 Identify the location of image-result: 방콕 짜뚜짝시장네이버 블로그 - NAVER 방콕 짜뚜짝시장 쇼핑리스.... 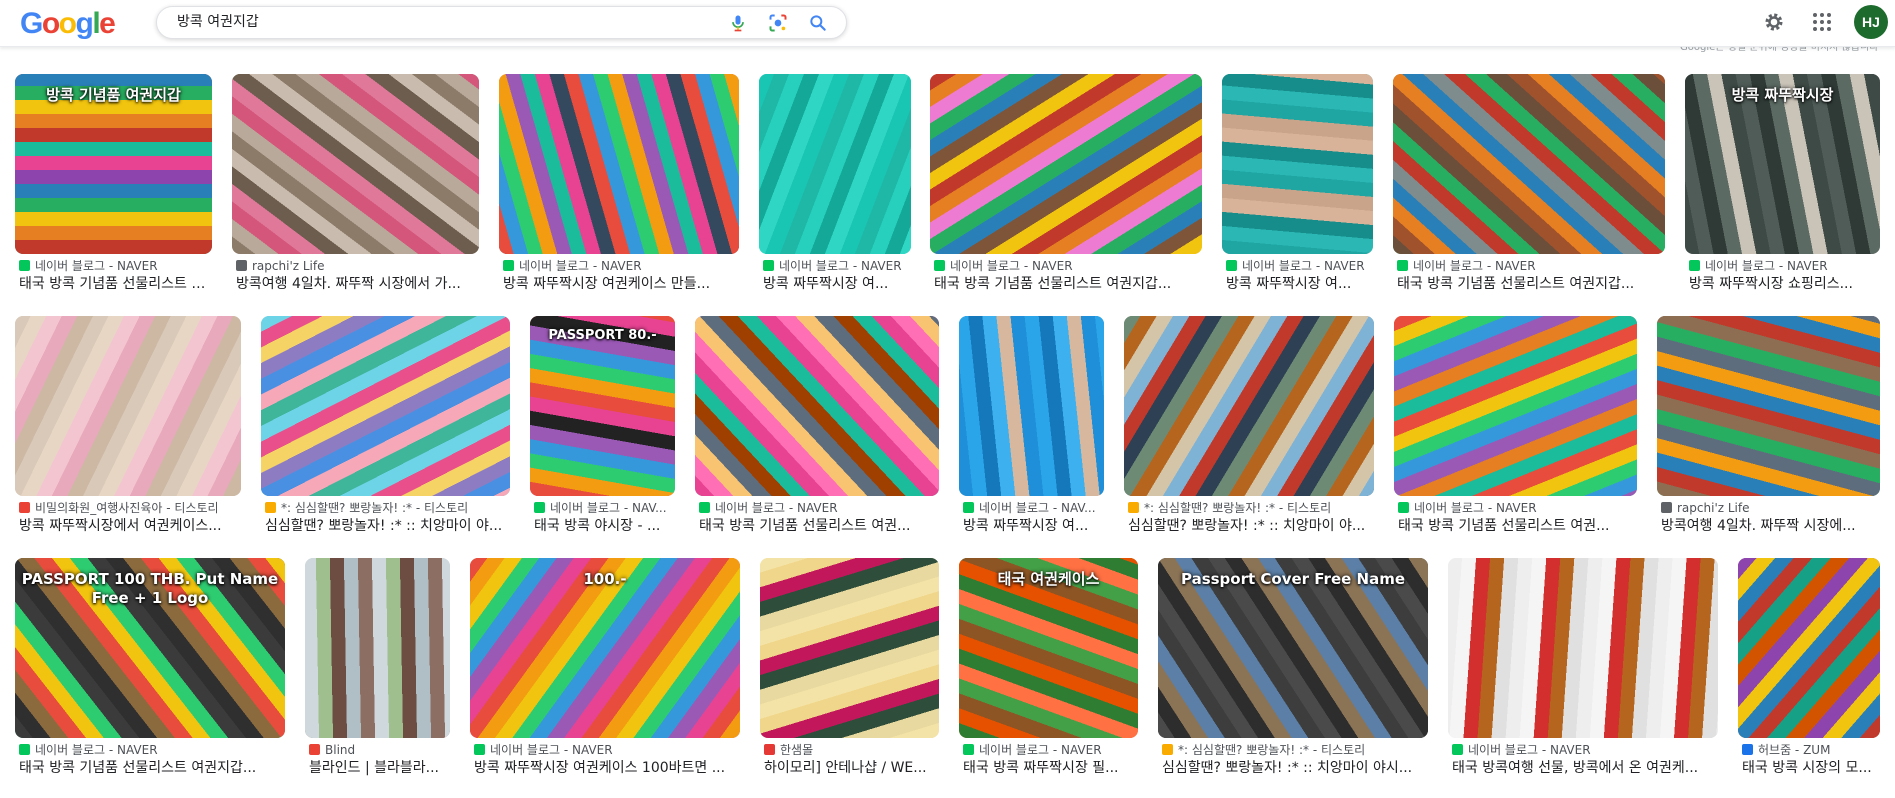
(1782, 194).